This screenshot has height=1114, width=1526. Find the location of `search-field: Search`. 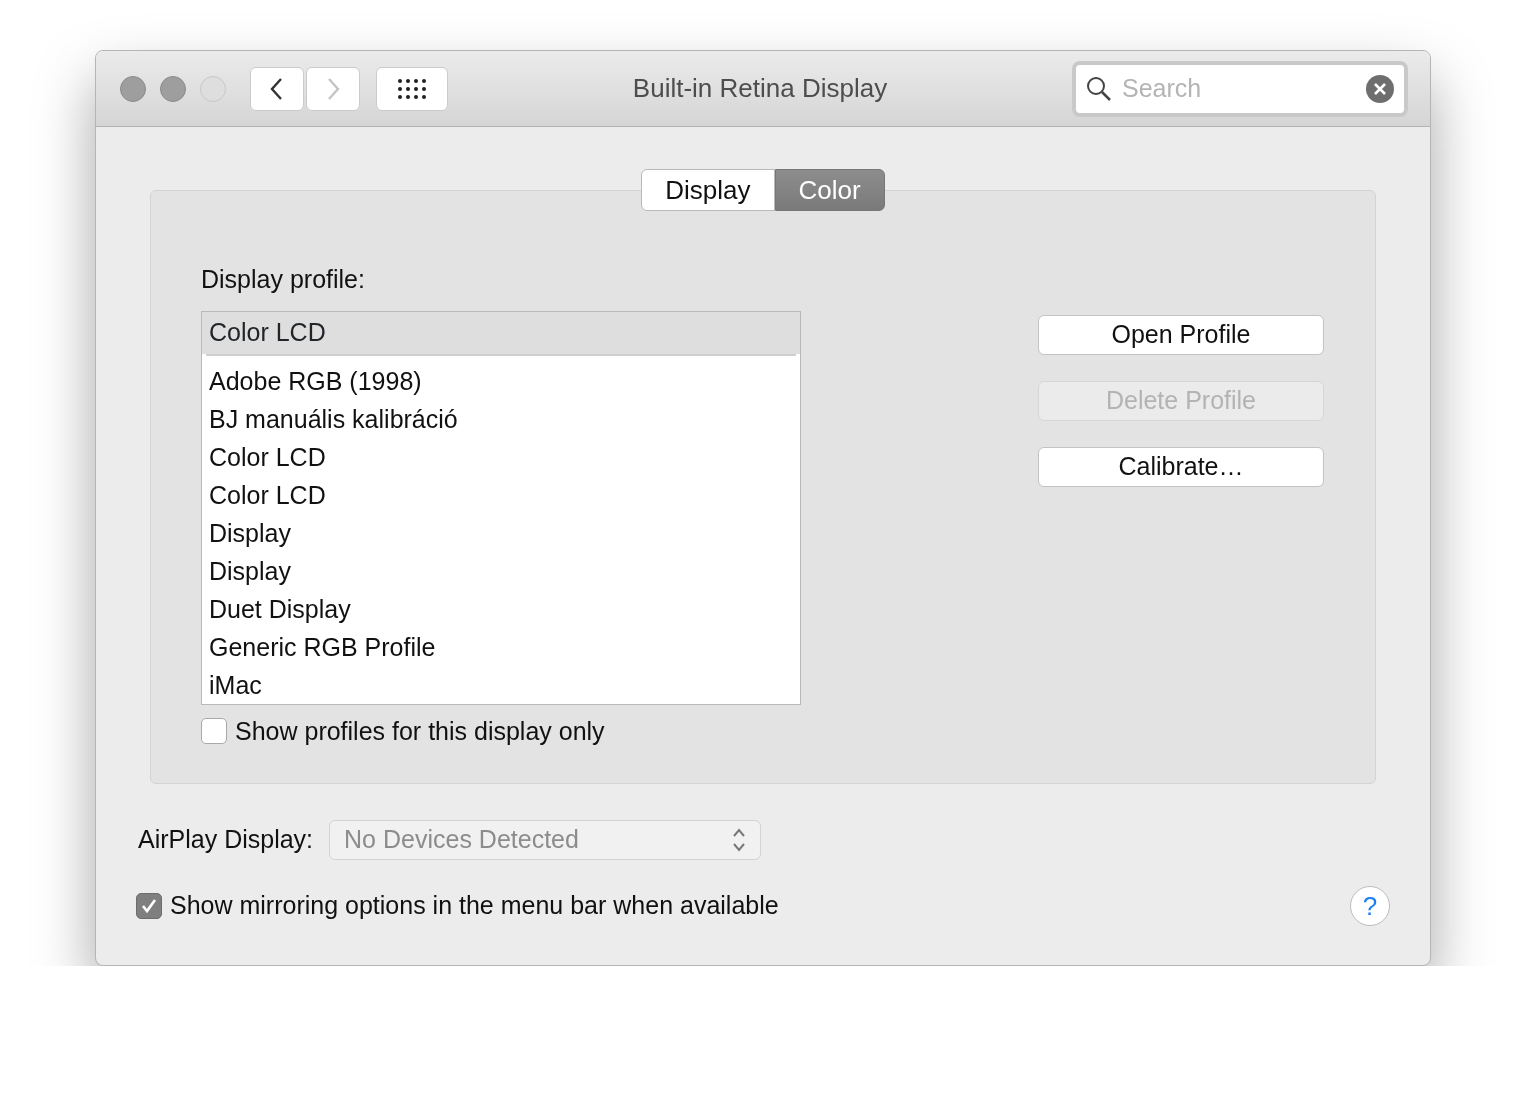

search-field: Search is located at coordinates (1240, 88).